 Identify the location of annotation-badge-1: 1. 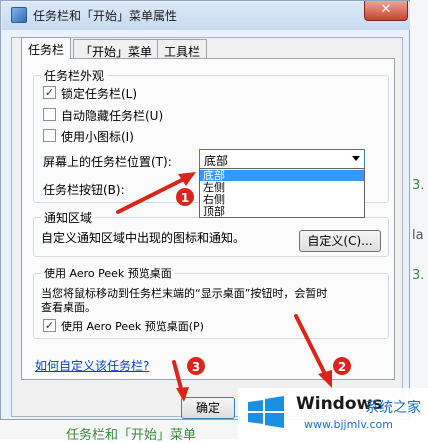
(185, 197).